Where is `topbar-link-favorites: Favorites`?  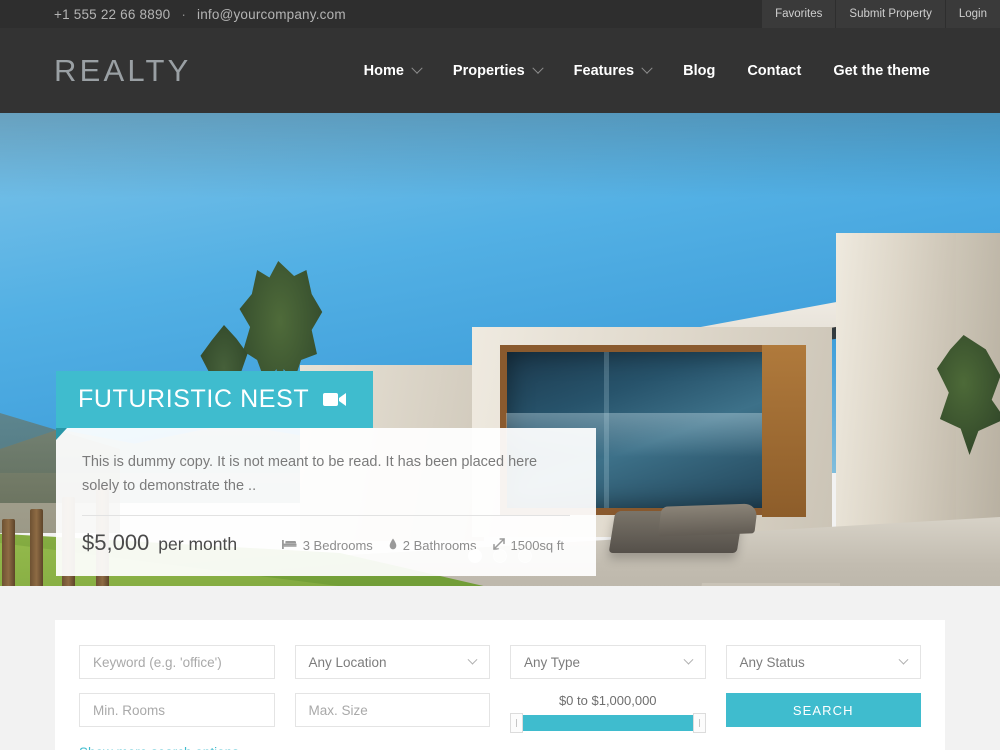
topbar-link-favorites: Favorites is located at coordinates (798, 14).